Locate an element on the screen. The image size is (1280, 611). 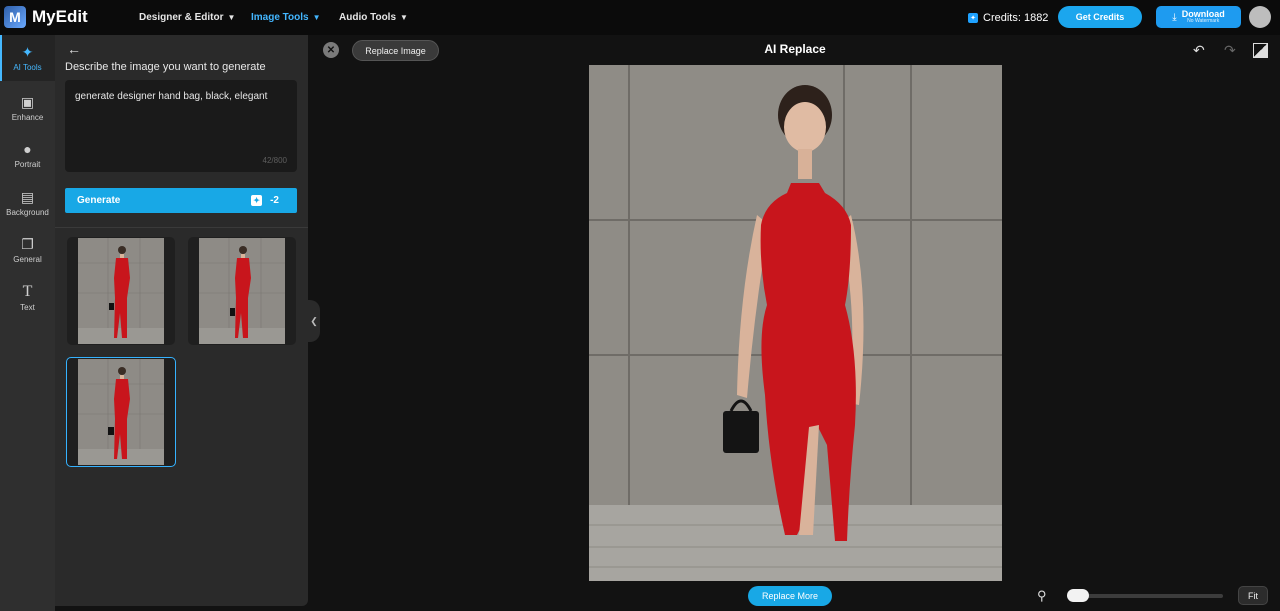
rail-label: Background is located at coordinates (27, 212).